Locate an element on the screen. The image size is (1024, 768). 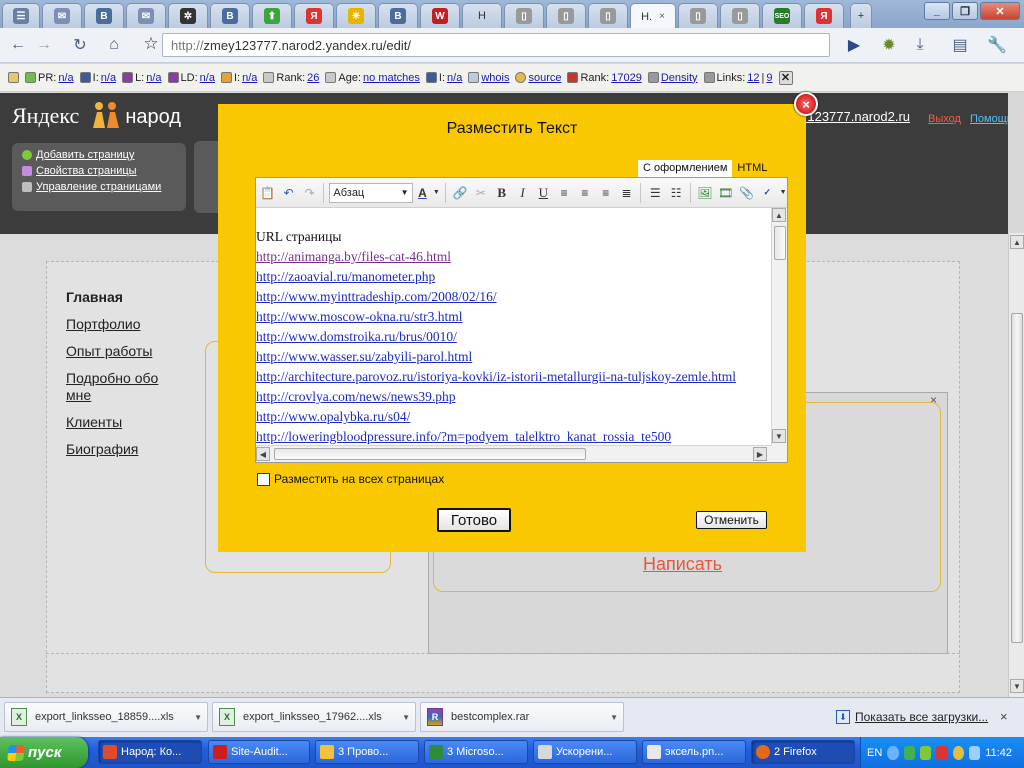
i2-value-link: n/a is located at coordinates (249, 78).